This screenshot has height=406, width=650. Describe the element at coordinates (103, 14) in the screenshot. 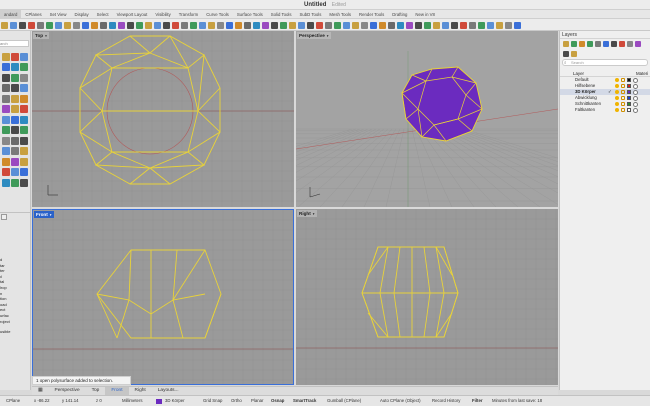

I see `tab-4: Select` at that location.